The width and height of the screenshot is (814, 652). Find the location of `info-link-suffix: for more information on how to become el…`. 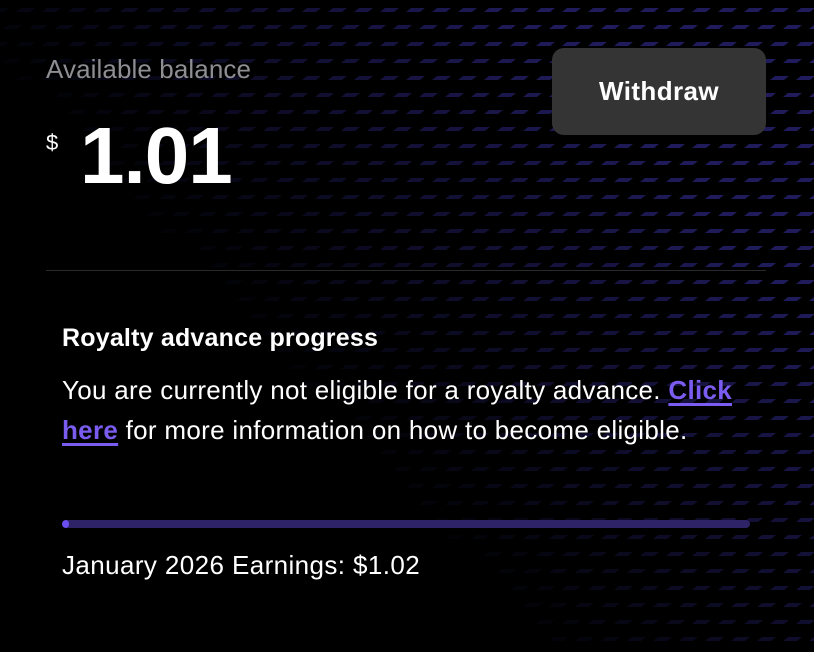

info-link-suffix: for more information on how to become el… is located at coordinates (403, 430).